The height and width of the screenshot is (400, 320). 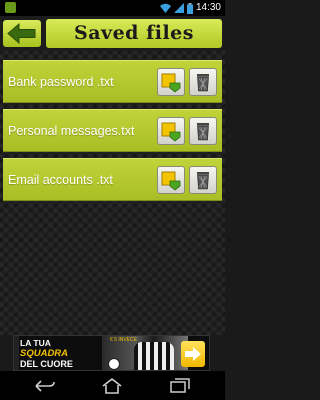 What do you see at coordinates (35, 343) in the screenshot?
I see `ad-line-1: LA TUA` at bounding box center [35, 343].